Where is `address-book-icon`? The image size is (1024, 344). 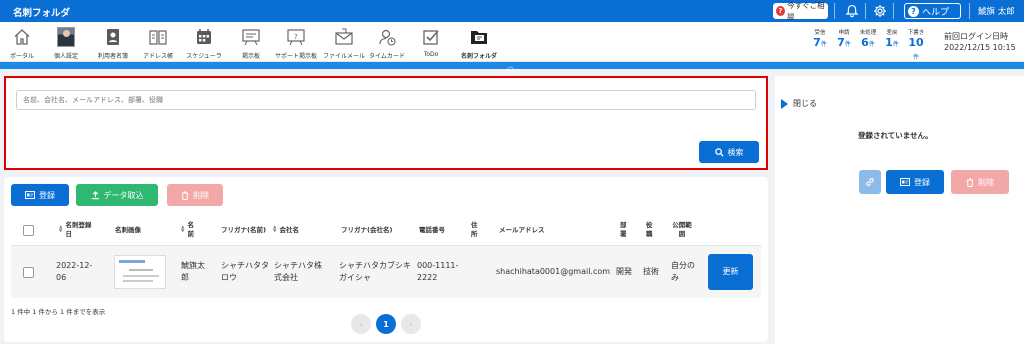 address-book-icon is located at coordinates (158, 37).